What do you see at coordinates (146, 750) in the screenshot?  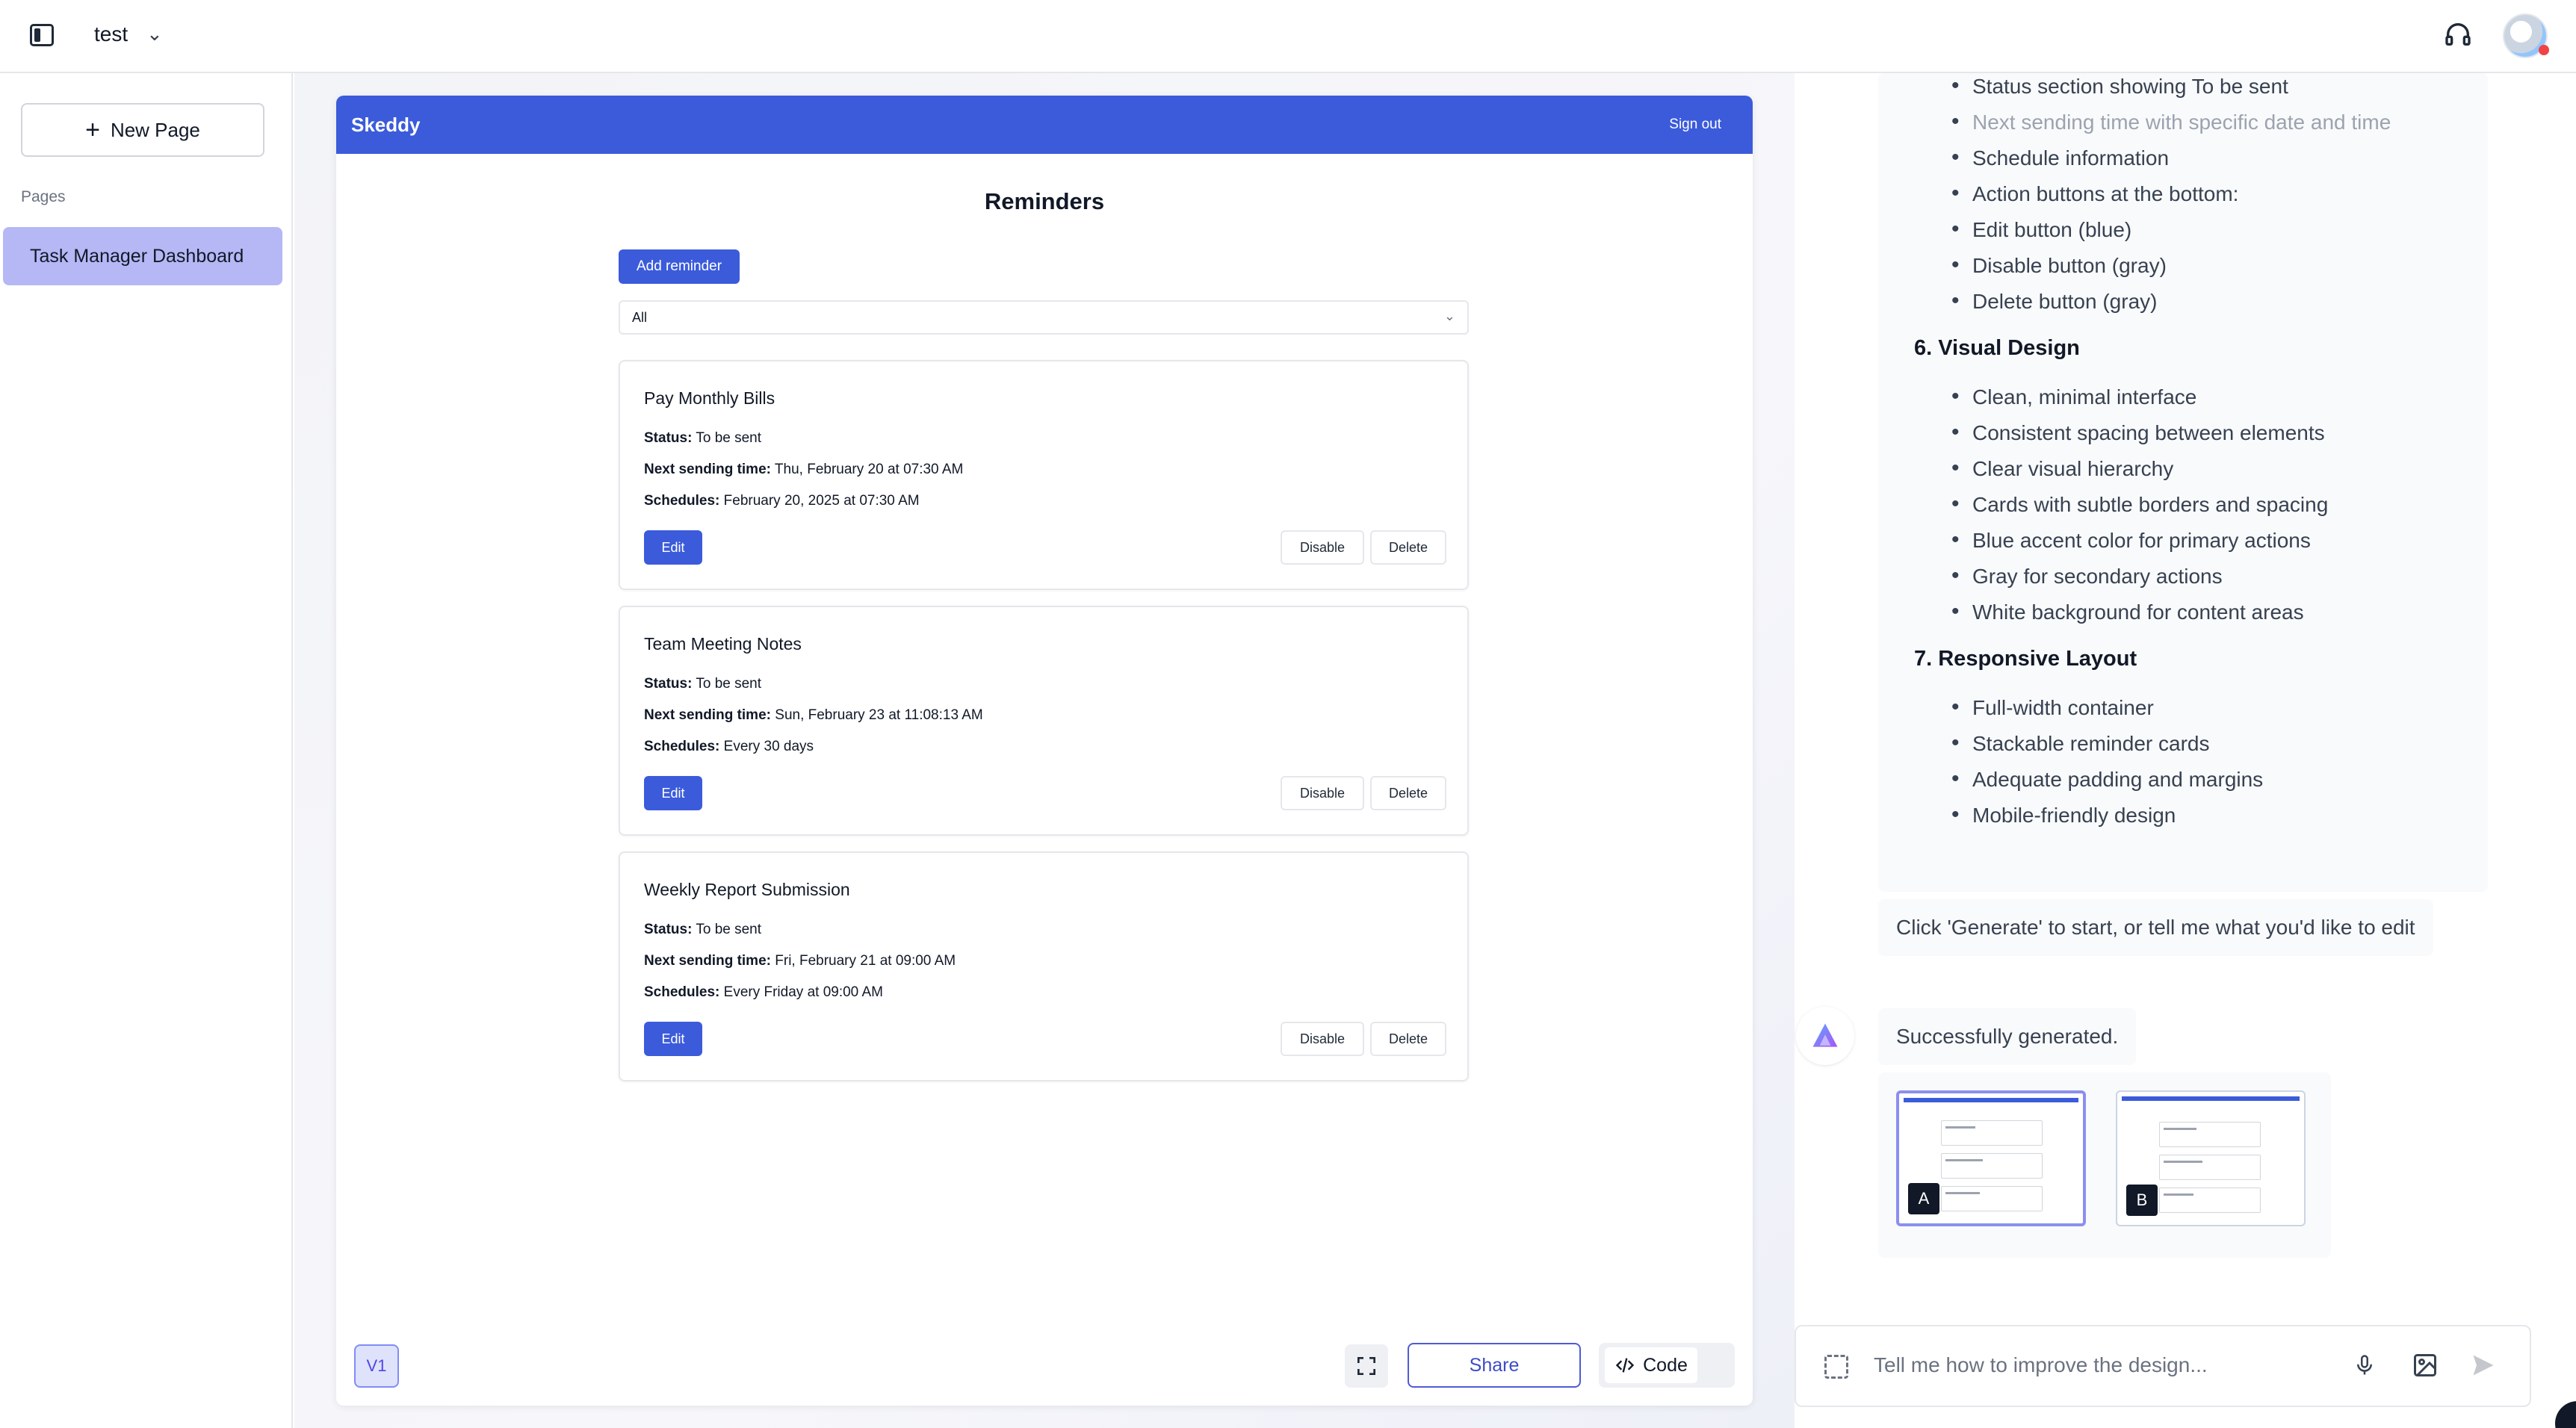 I see `left-sidebar: + New Page Pages Task Manager Dashboard` at bounding box center [146, 750].